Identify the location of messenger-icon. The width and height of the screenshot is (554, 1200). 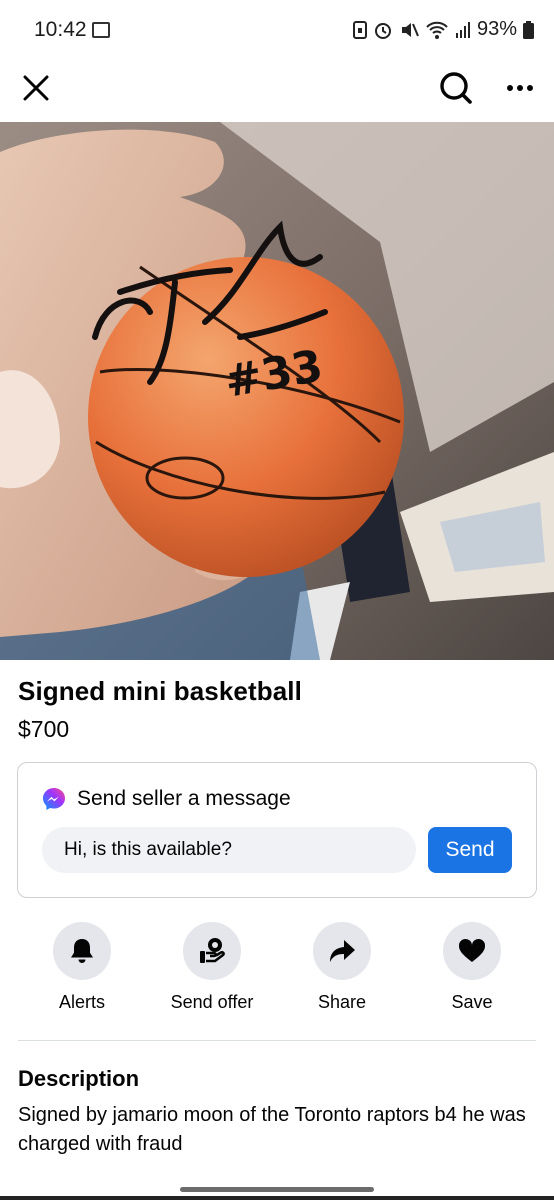
(54, 799).